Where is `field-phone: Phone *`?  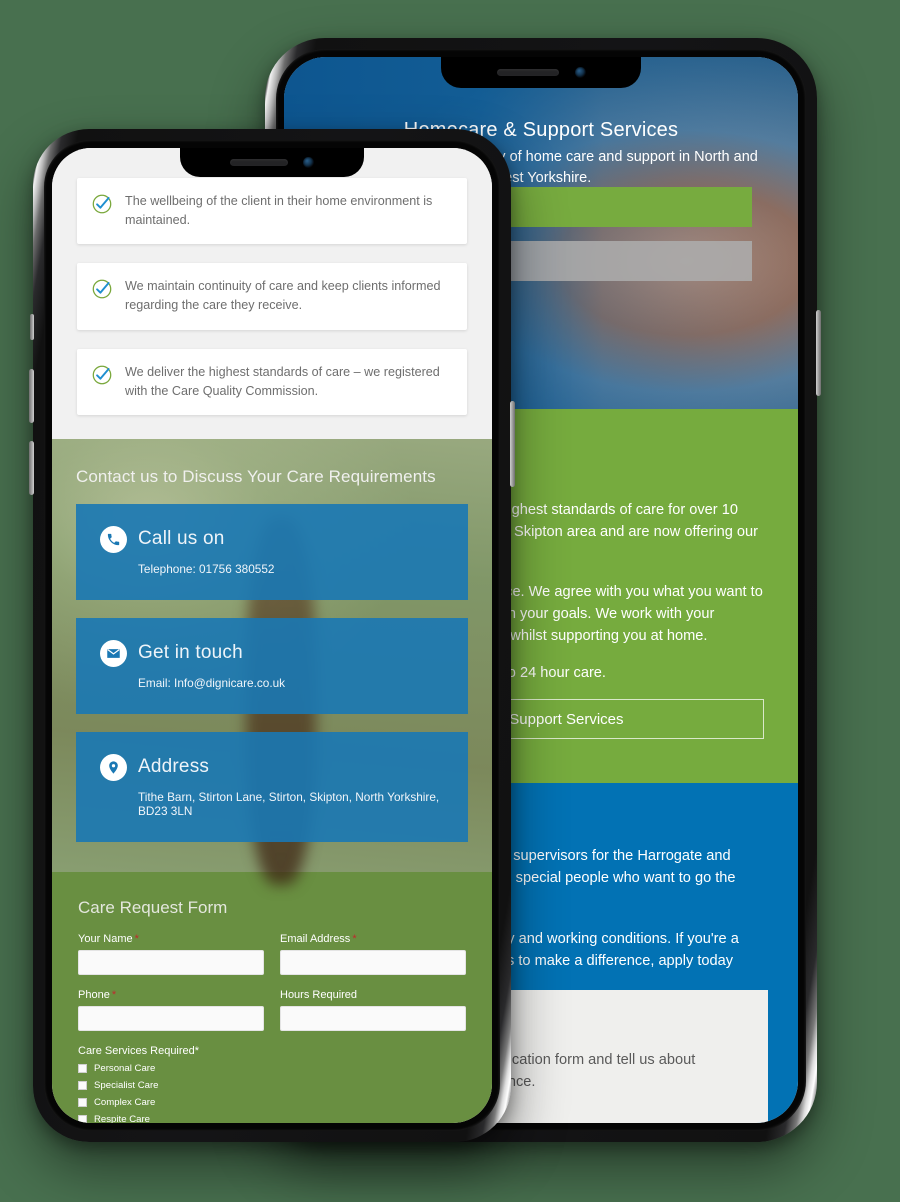
field-phone: Phone * is located at coordinates (171, 1010).